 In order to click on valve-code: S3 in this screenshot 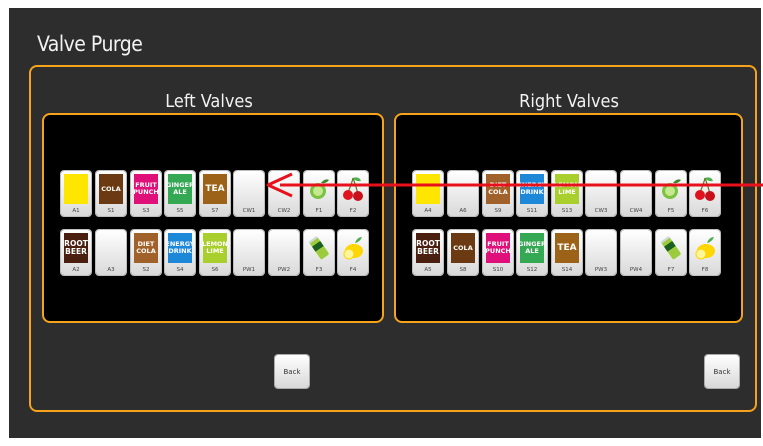, I will do `click(146, 211)`.